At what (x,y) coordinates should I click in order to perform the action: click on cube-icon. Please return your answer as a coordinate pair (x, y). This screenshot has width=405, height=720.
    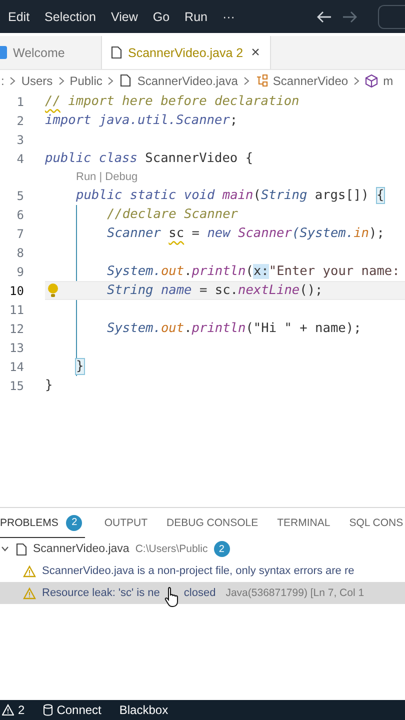
    Looking at the image, I should click on (371, 81).